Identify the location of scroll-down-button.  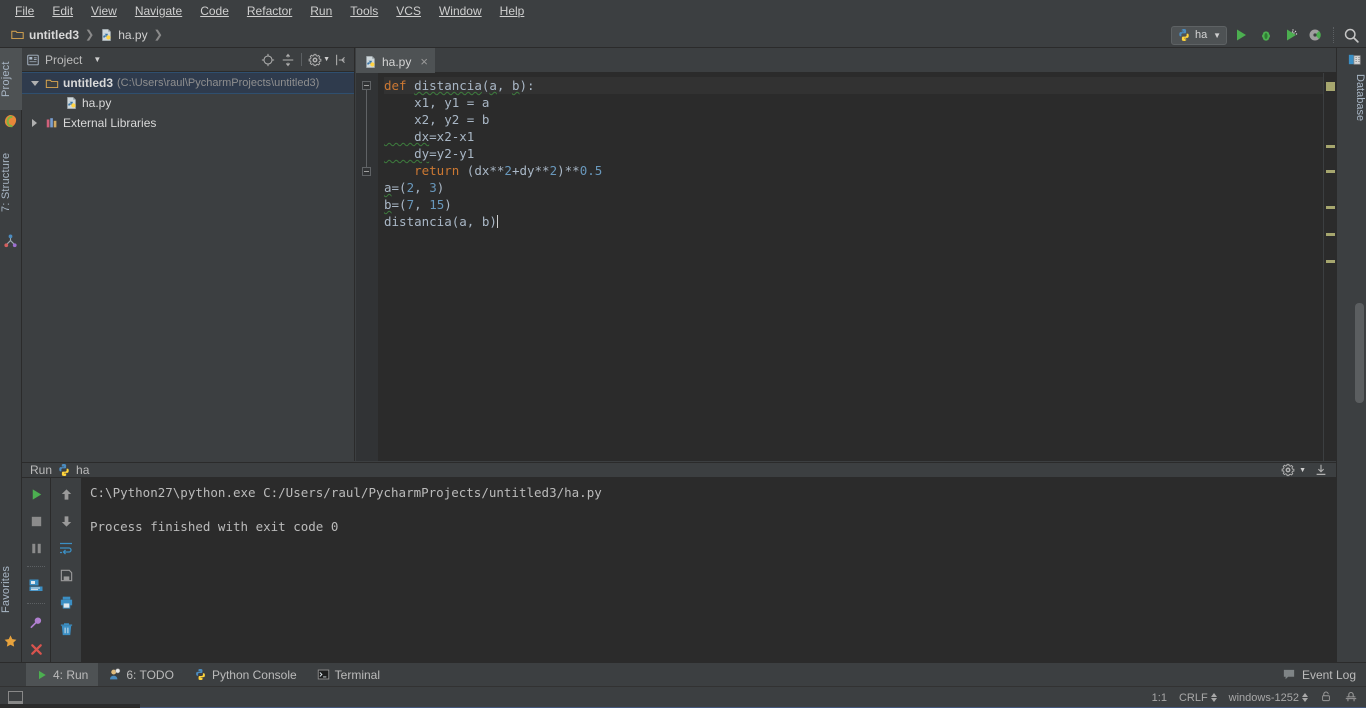
(66, 521).